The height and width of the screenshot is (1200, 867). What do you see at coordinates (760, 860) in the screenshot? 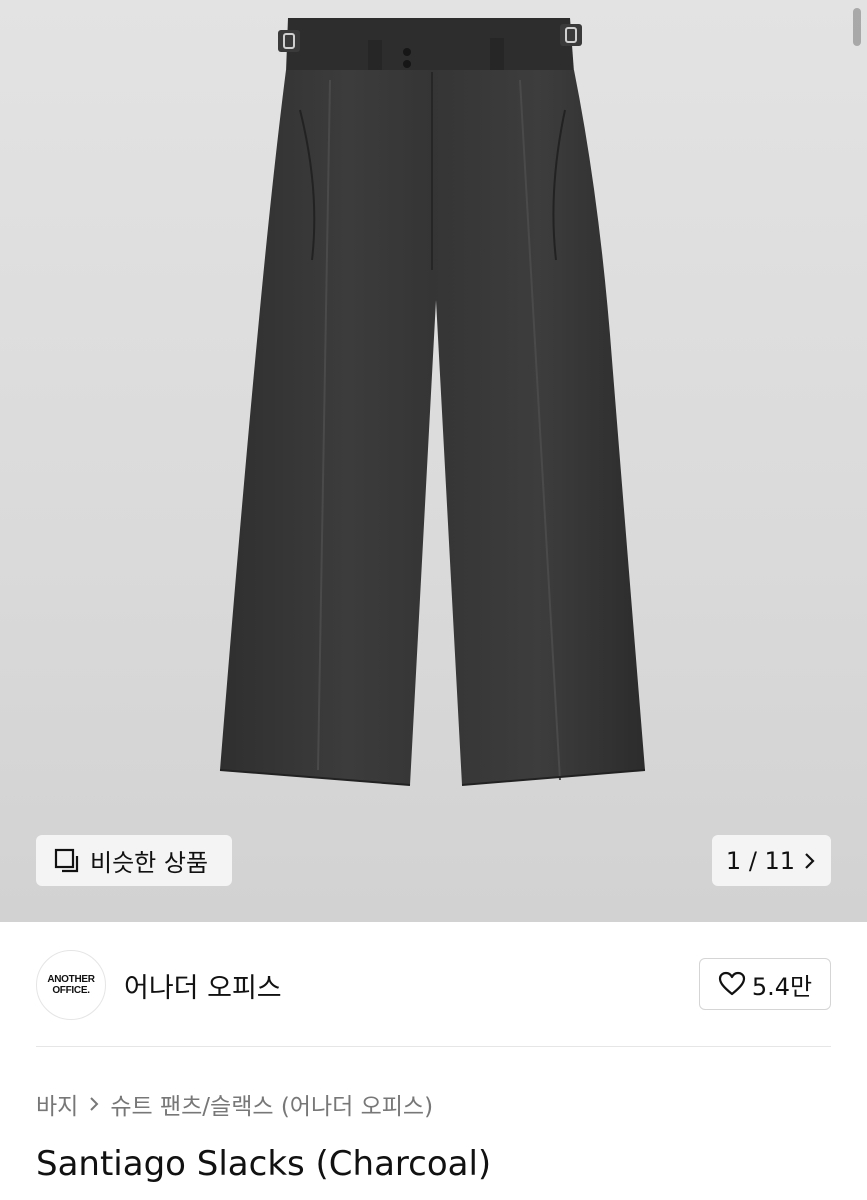
I see `image-counter-text: 1 / 11` at bounding box center [760, 860].